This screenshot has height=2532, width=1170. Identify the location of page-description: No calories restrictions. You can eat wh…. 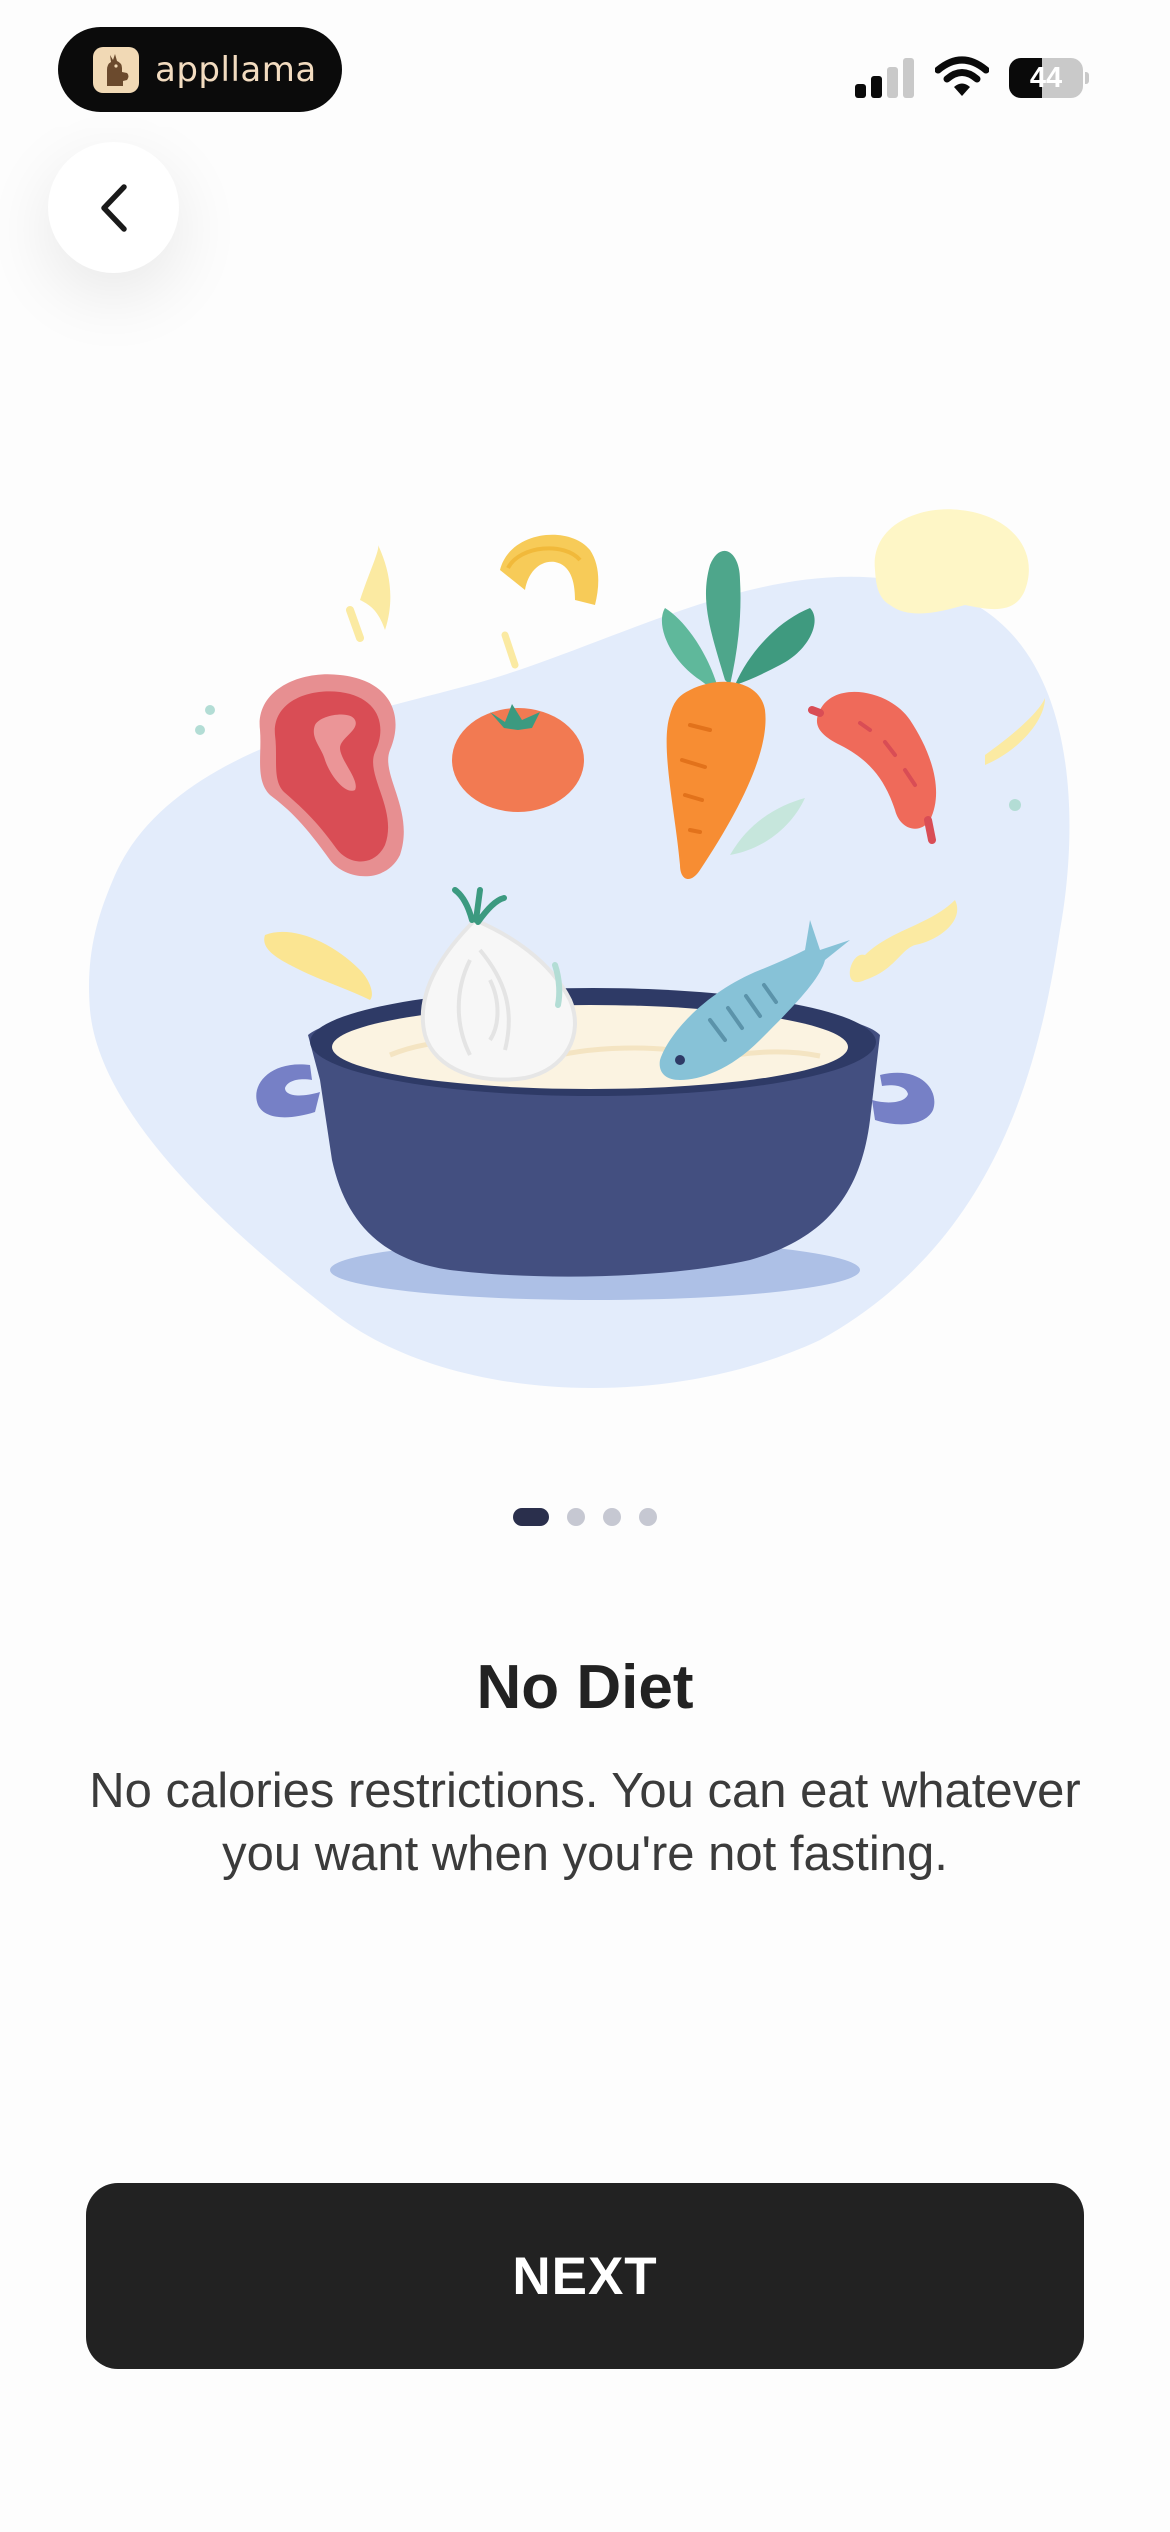
(585, 1822).